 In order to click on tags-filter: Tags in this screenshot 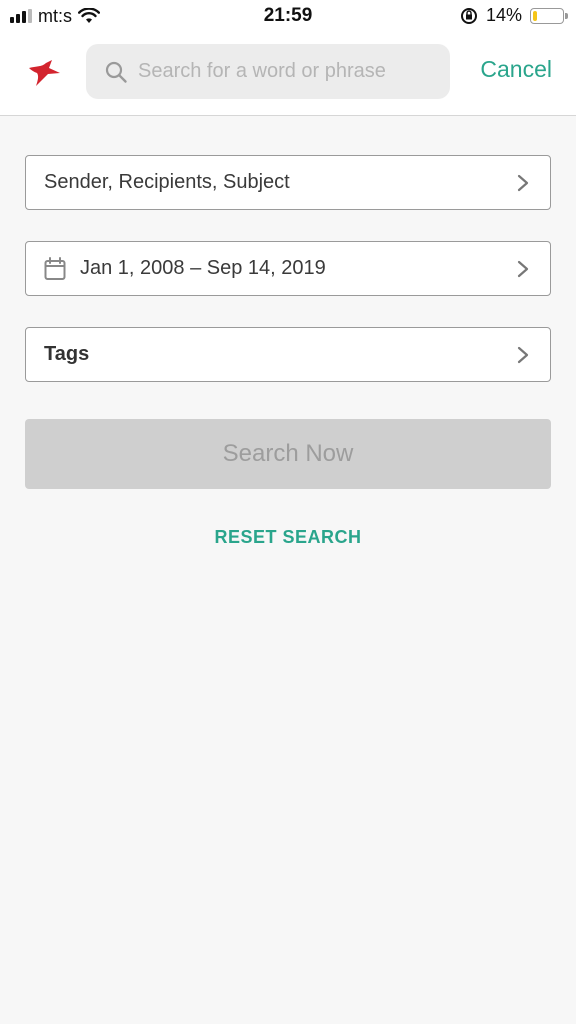, I will do `click(288, 354)`.